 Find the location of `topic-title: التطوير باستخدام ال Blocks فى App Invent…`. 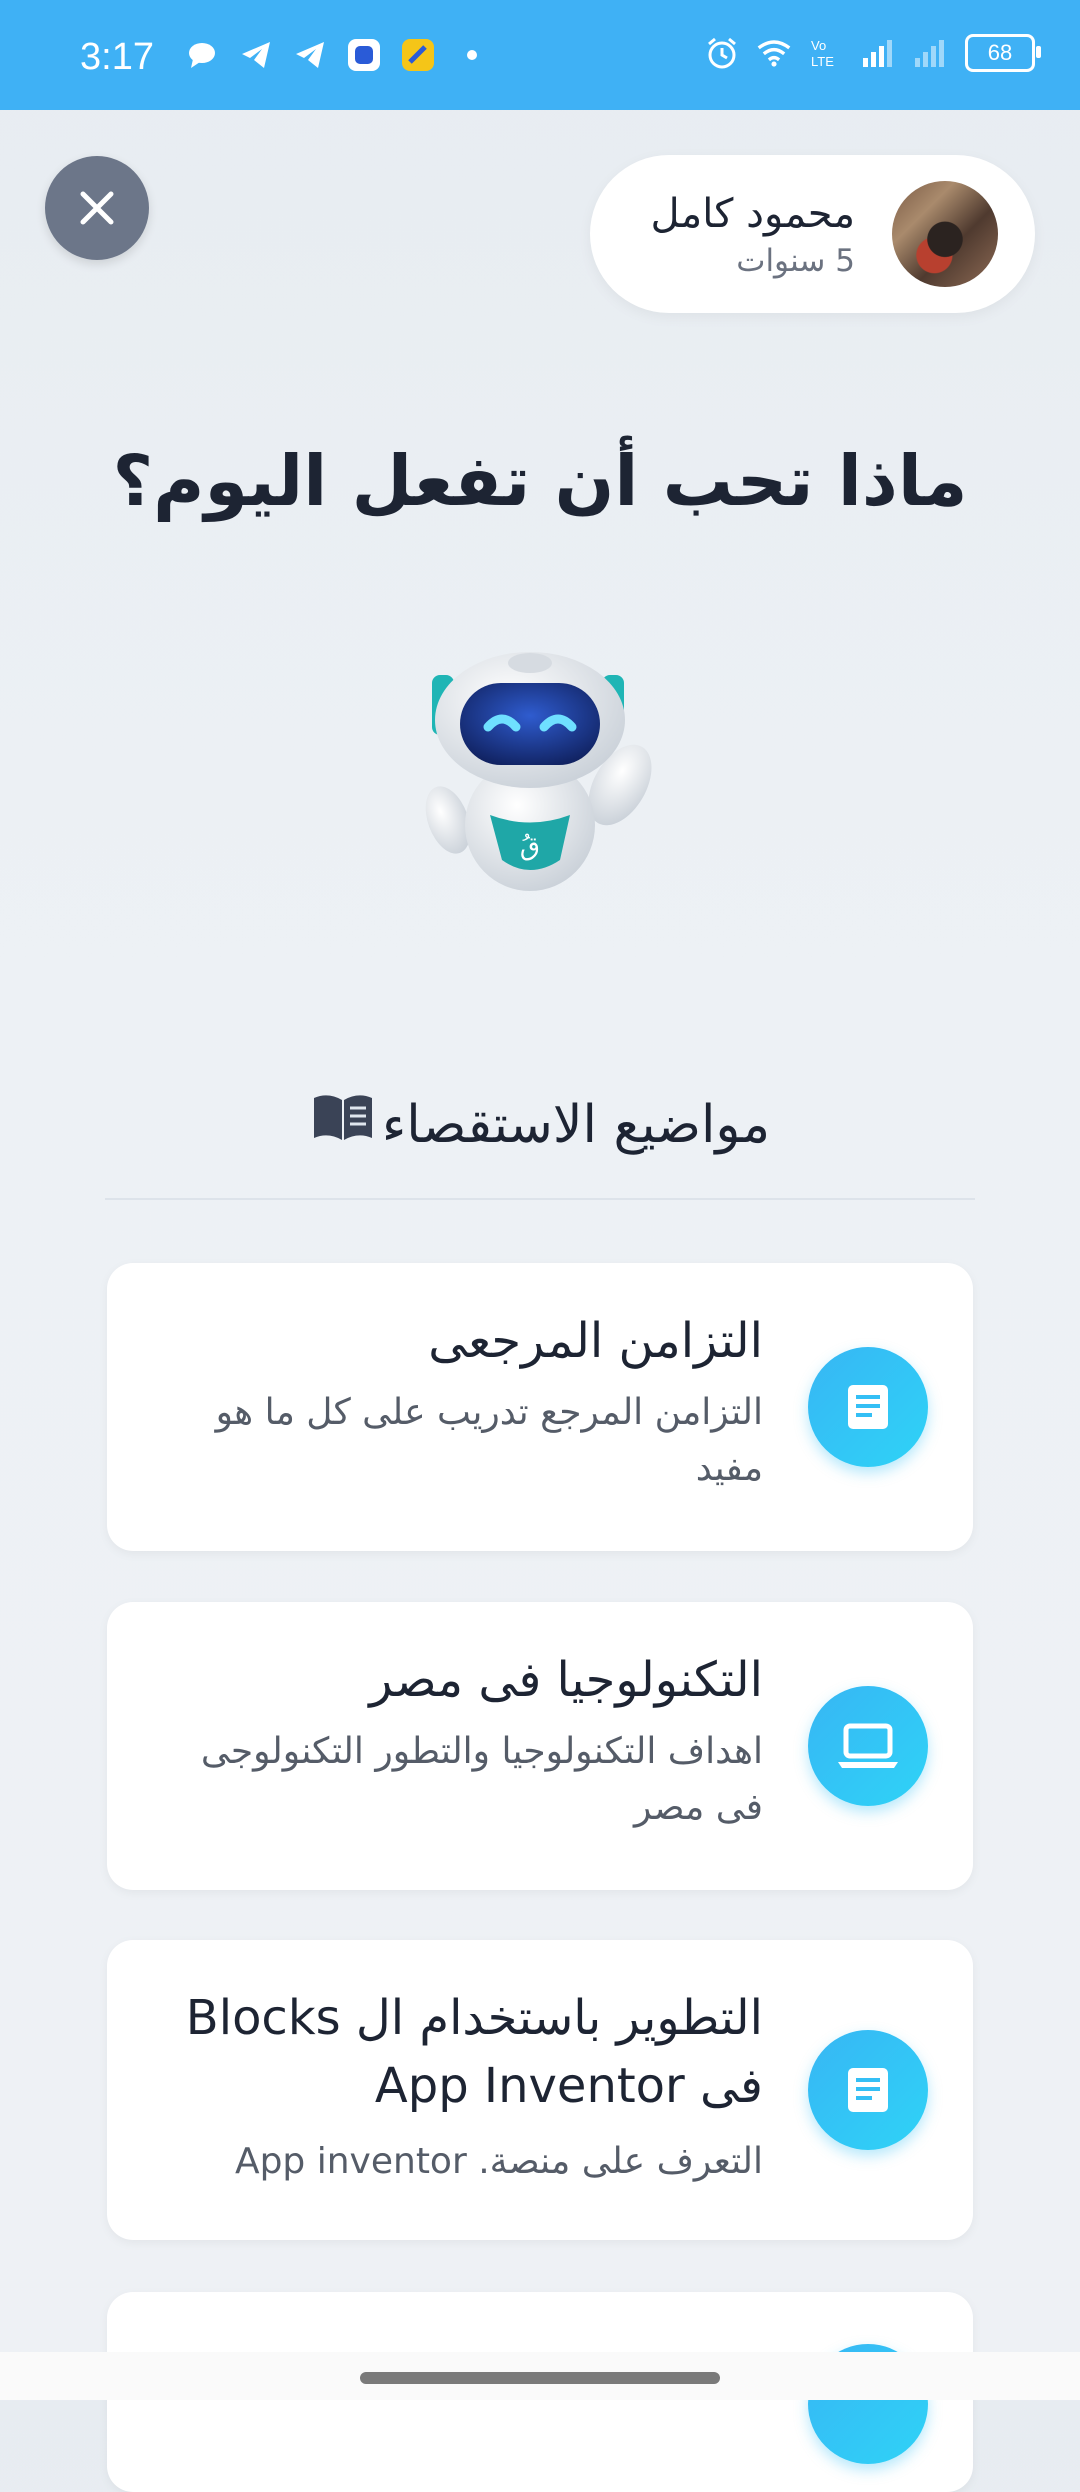

topic-title: التطوير باستخدام ال Blocks فى App Invent… is located at coordinates (474, 2052).